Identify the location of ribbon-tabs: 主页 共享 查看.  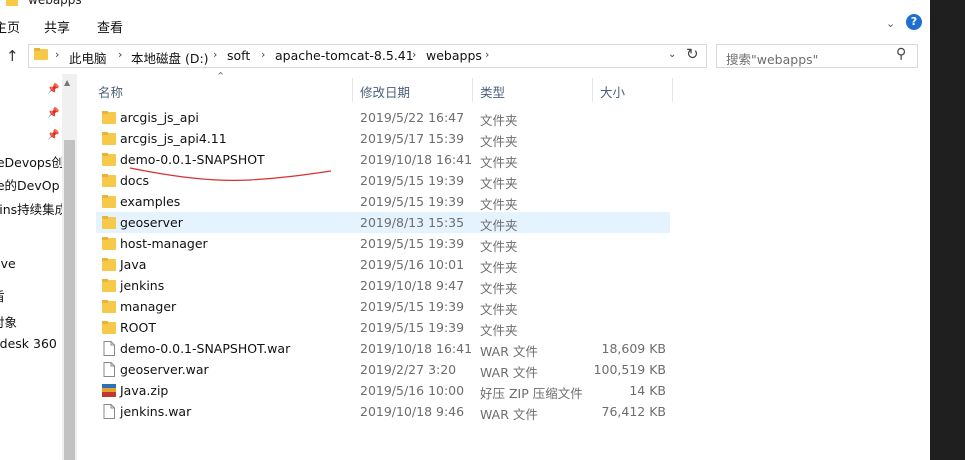
(465, 26).